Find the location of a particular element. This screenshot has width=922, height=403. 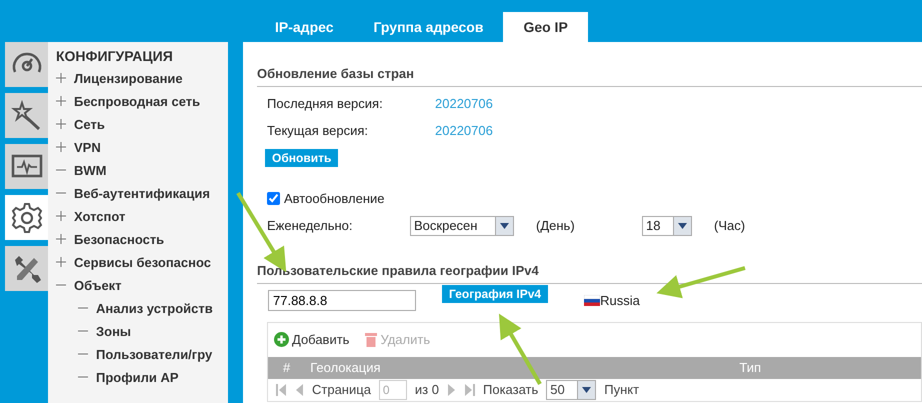

unit-label: (День) is located at coordinates (556, 226).